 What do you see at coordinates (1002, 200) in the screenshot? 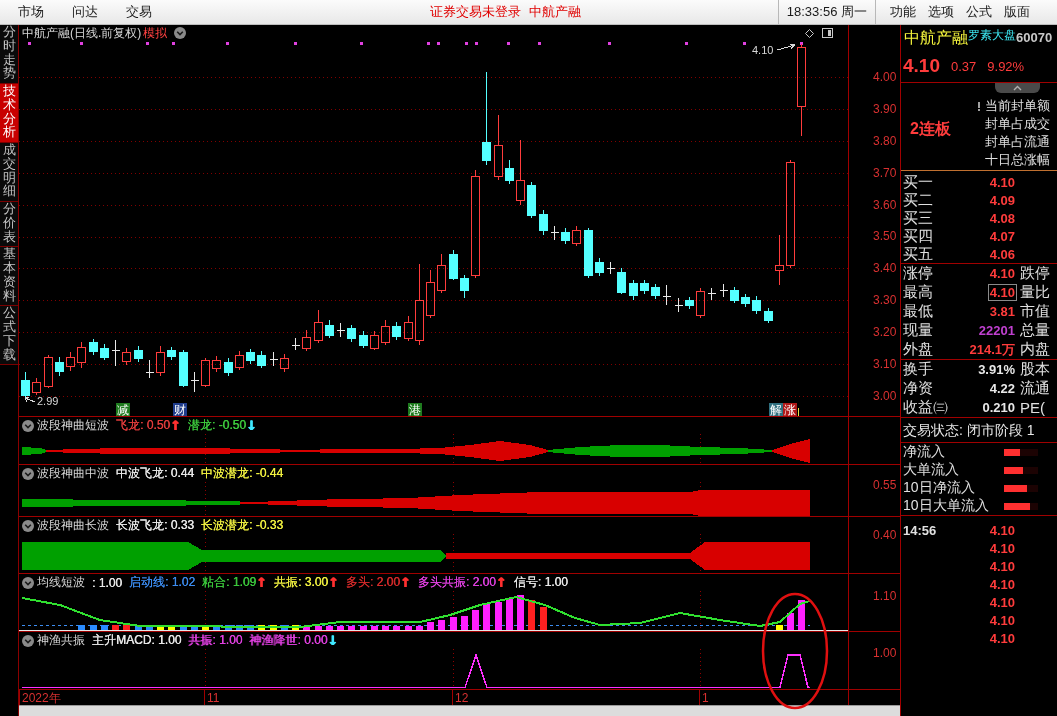
I see `bid-price: 4.09` at bounding box center [1002, 200].